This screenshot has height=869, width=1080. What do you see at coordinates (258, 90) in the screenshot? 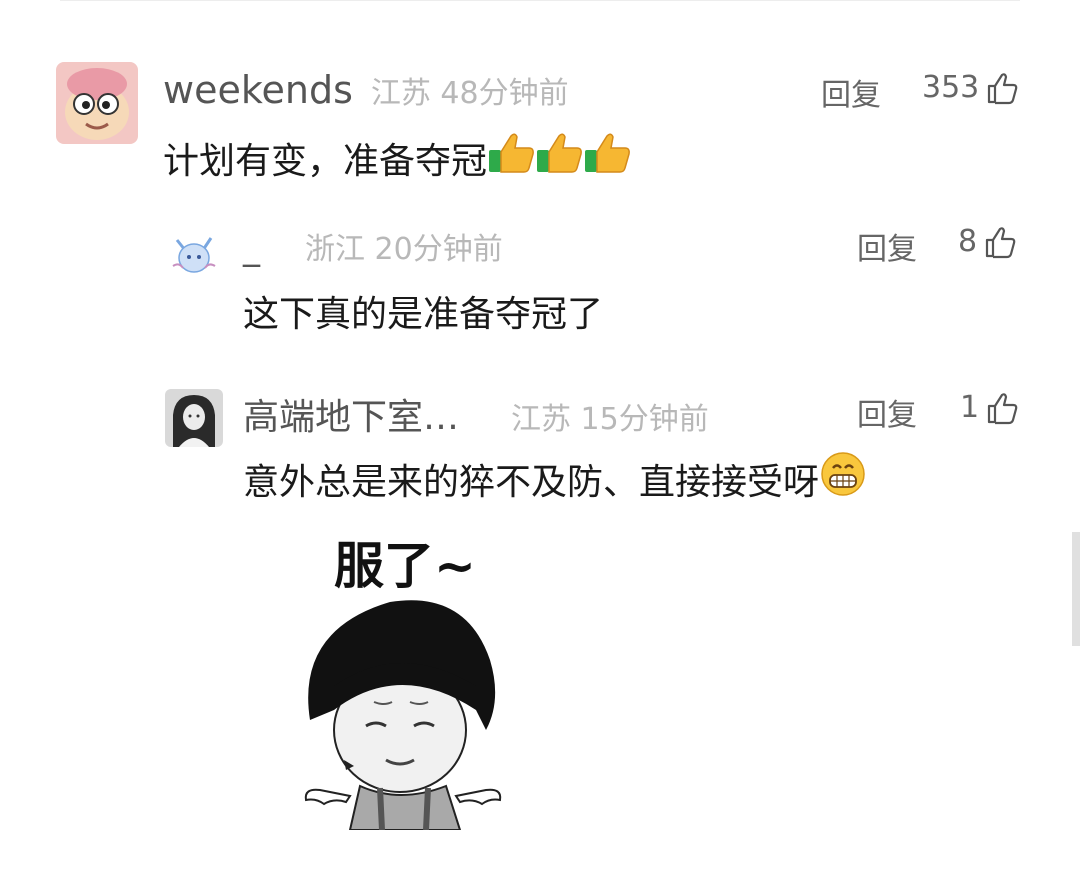
I see `username: weekends` at bounding box center [258, 90].